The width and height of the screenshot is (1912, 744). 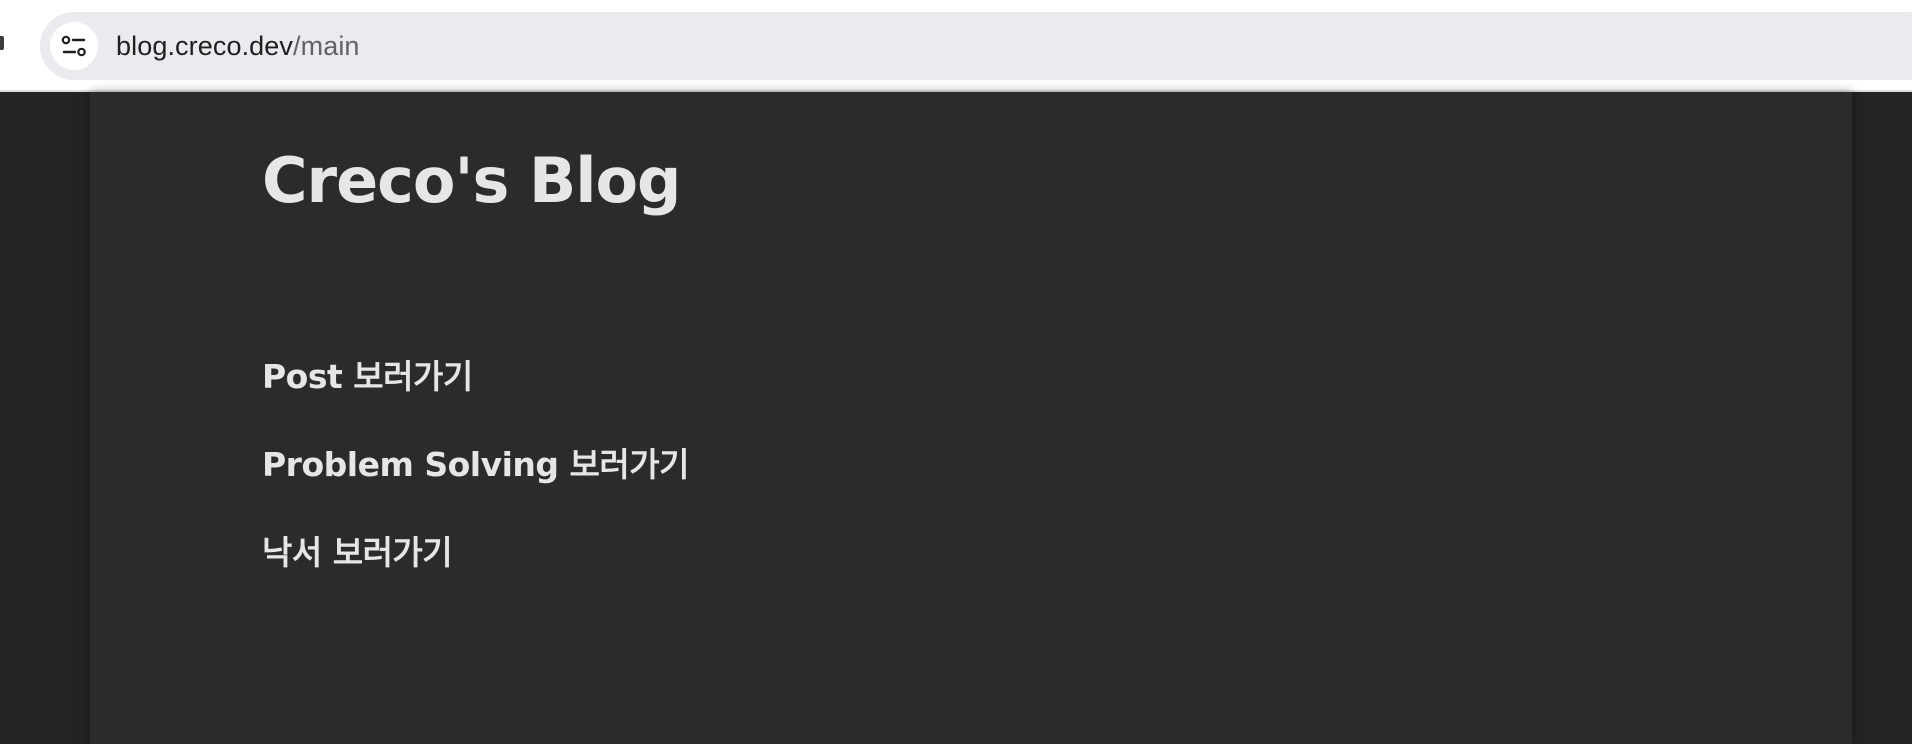 I want to click on url-text: blog.creco.dev/main, so click(x=238, y=46).